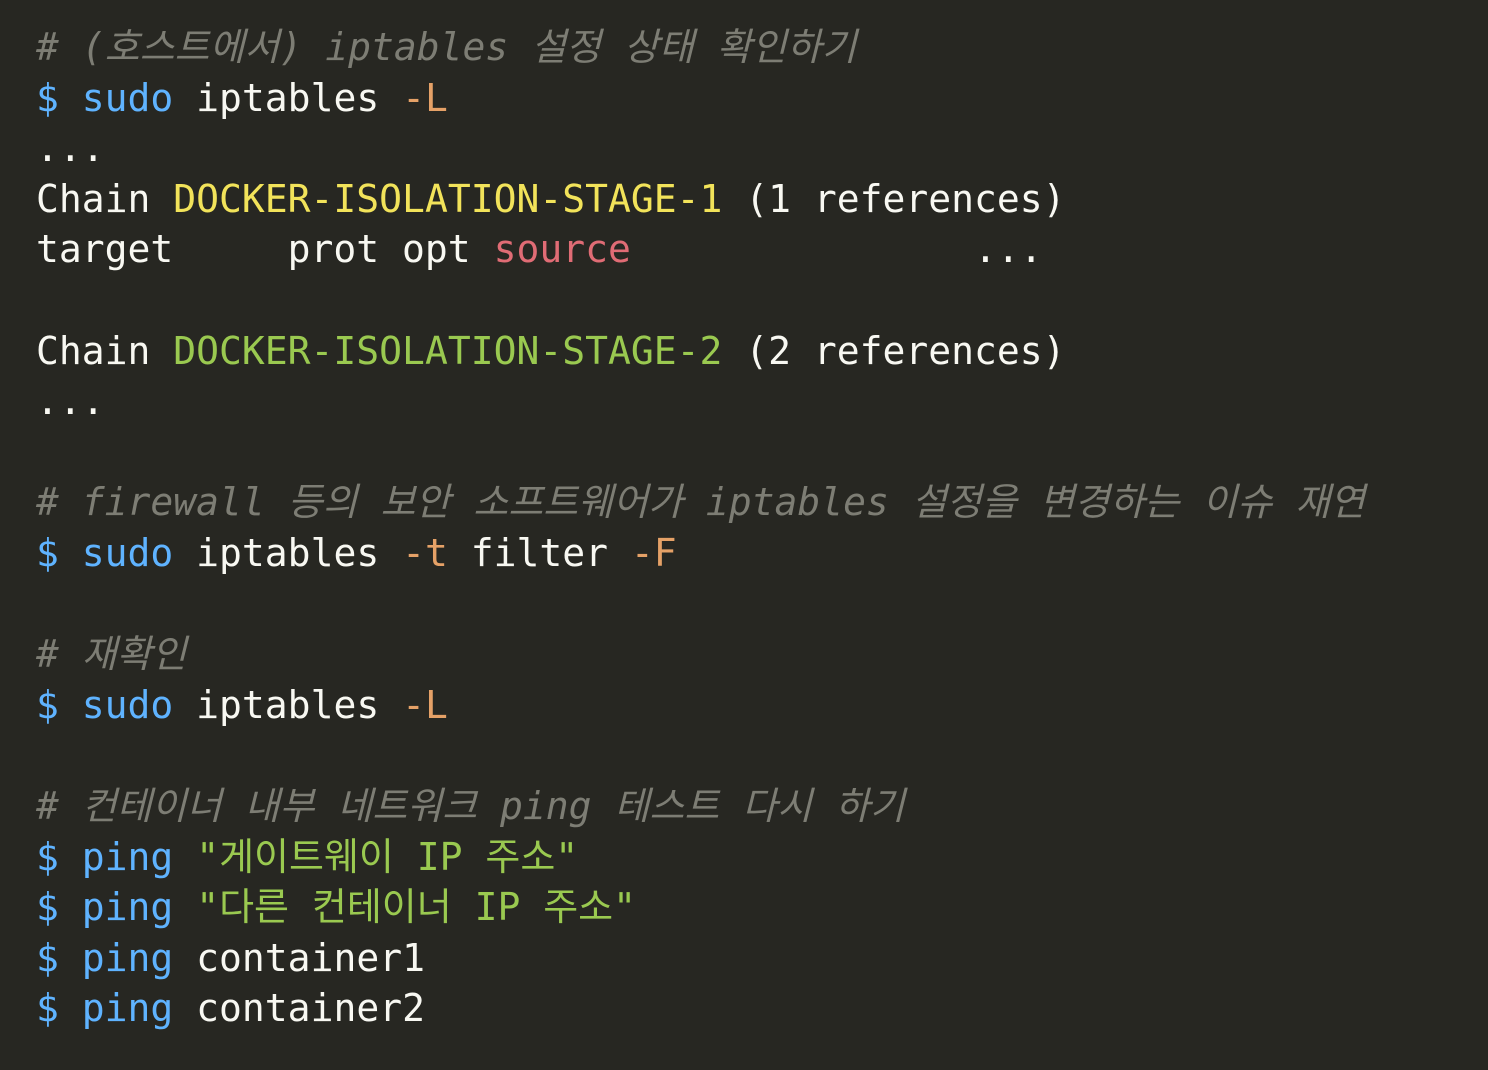 The image size is (1488, 1070). Describe the element at coordinates (425, 552) in the screenshot. I see `command-flag: -t` at that location.